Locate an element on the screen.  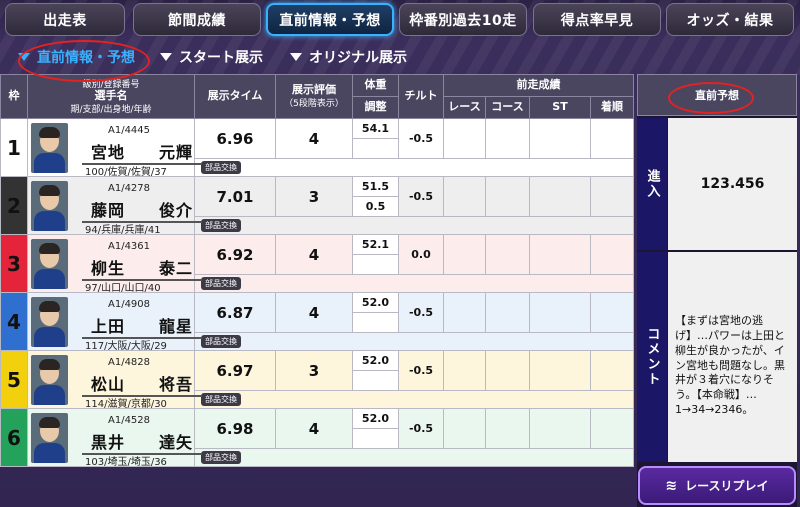
waku-number: 6 is located at coordinates (14, 437).